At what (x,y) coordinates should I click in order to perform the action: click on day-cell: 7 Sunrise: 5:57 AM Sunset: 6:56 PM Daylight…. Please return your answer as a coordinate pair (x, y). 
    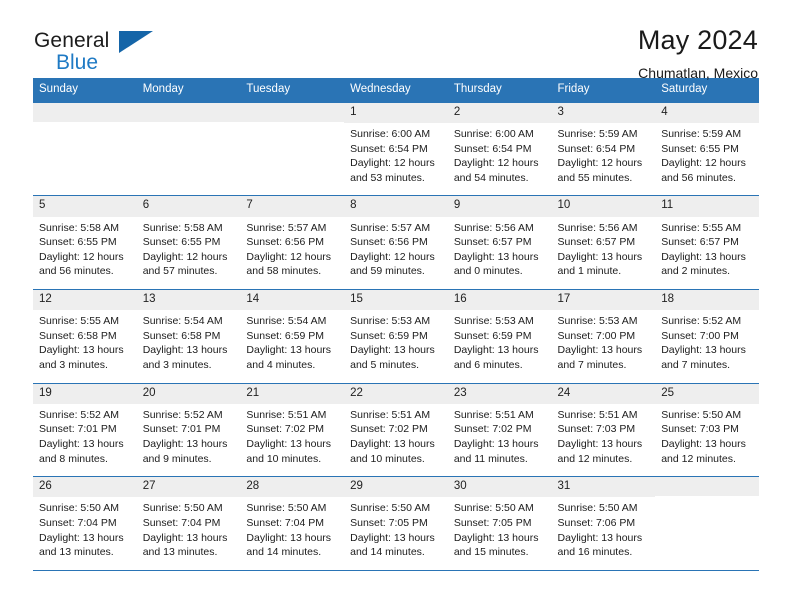
    Looking at the image, I should click on (292, 242).